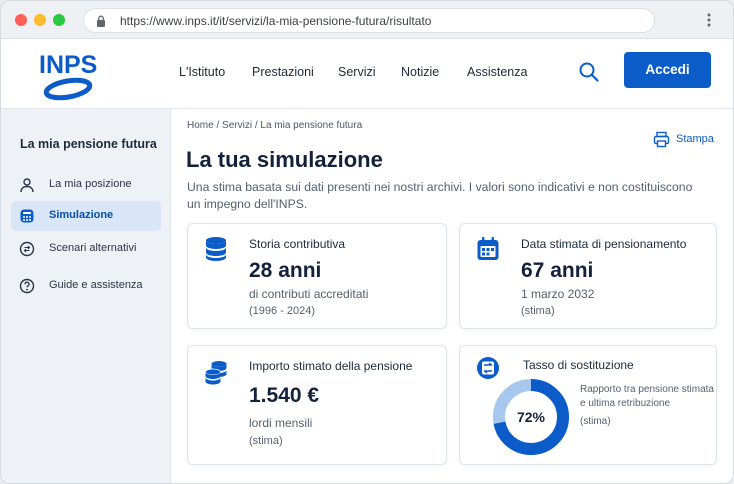 The height and width of the screenshot is (484, 734). I want to click on page-title: La tua simulazione, so click(284, 159).